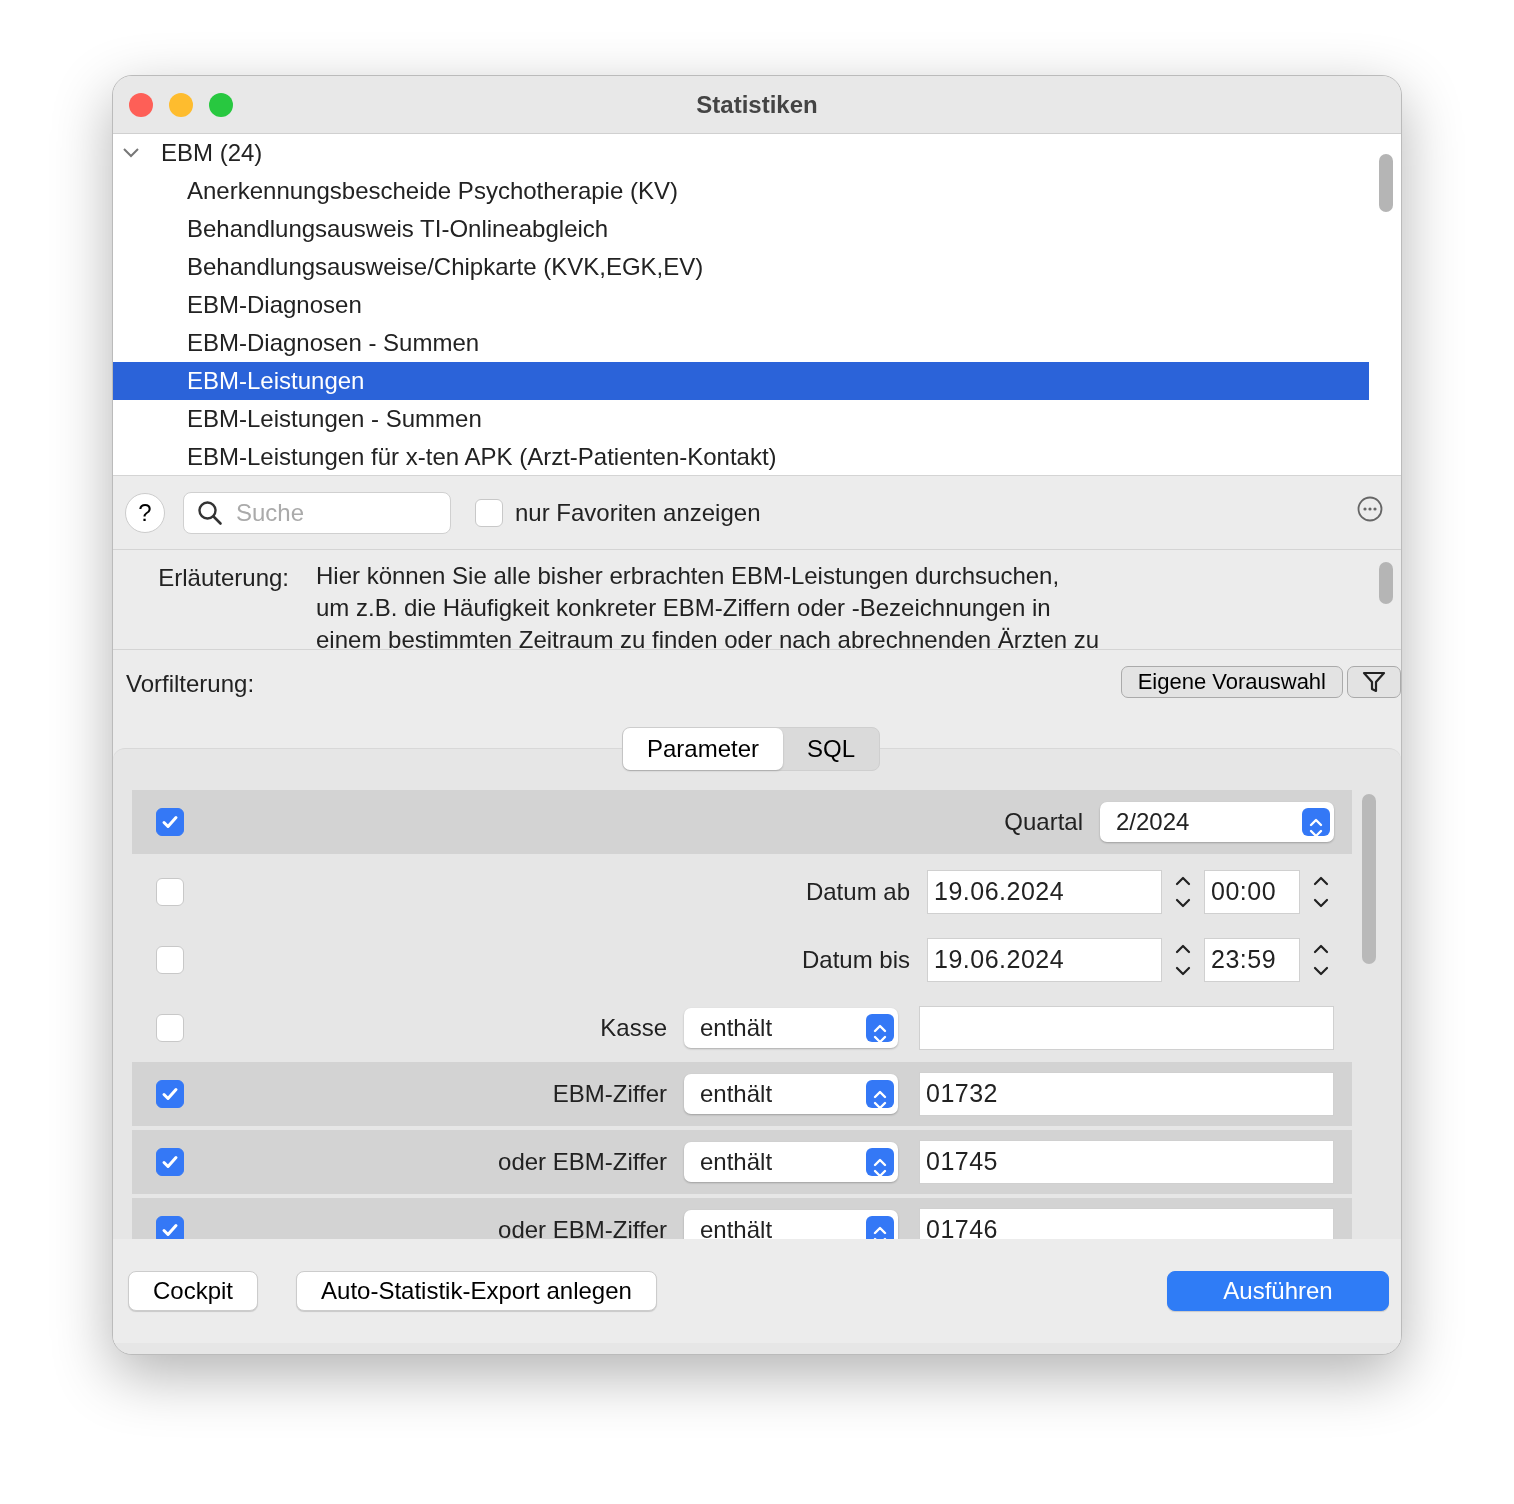 Image resolution: width=1514 pixels, height=1504 pixels. I want to click on filter-button, so click(1374, 682).